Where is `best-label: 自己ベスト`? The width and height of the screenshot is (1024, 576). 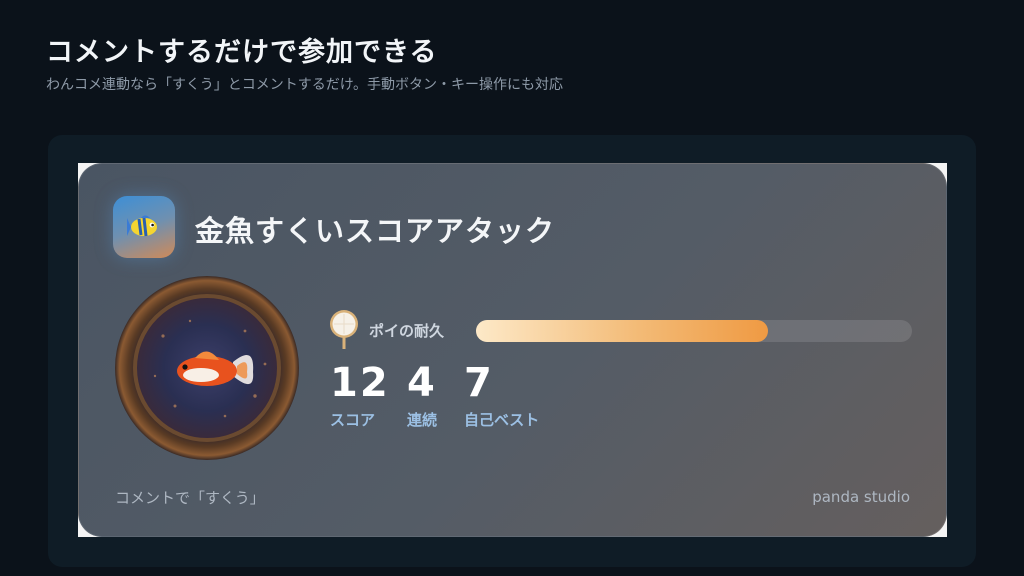
best-label: 自己ベスト is located at coordinates (502, 420).